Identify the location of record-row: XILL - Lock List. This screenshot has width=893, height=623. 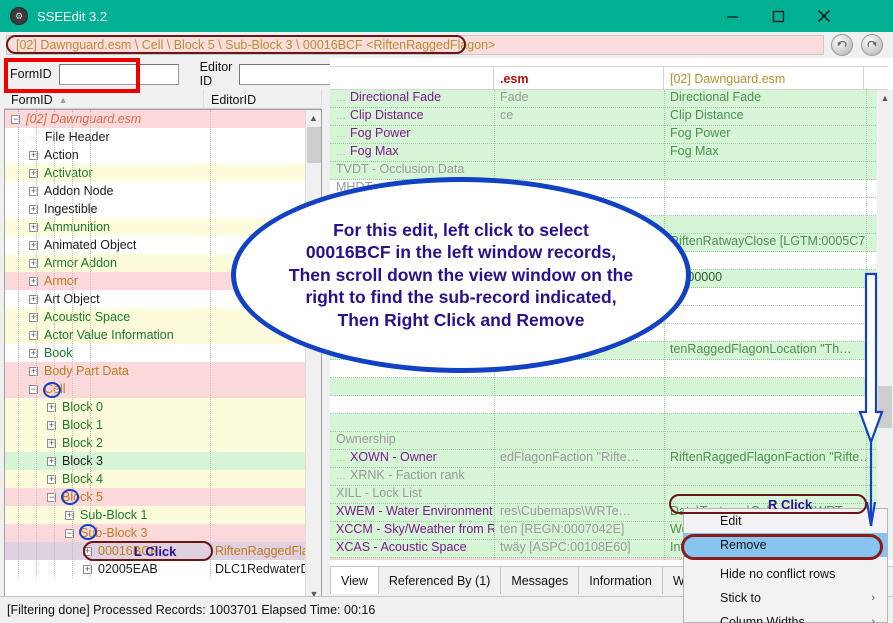
(609, 495).